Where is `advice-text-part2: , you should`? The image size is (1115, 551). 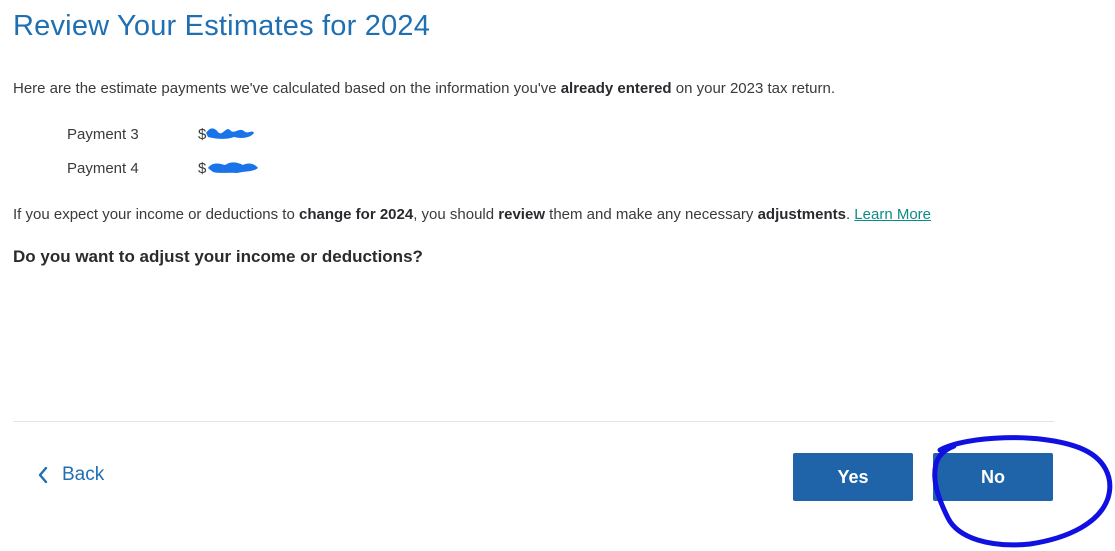 advice-text-part2: , you should is located at coordinates (456, 214).